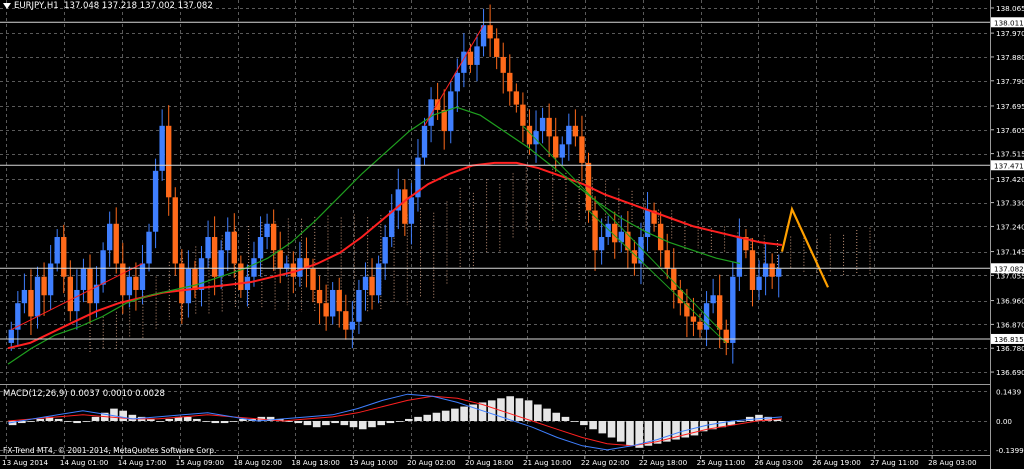 Image resolution: width=1024 pixels, height=469 pixels. What do you see at coordinates (431, 462) in the screenshot?
I see `time-tick-label: 20 Aug 02:00` at bounding box center [431, 462].